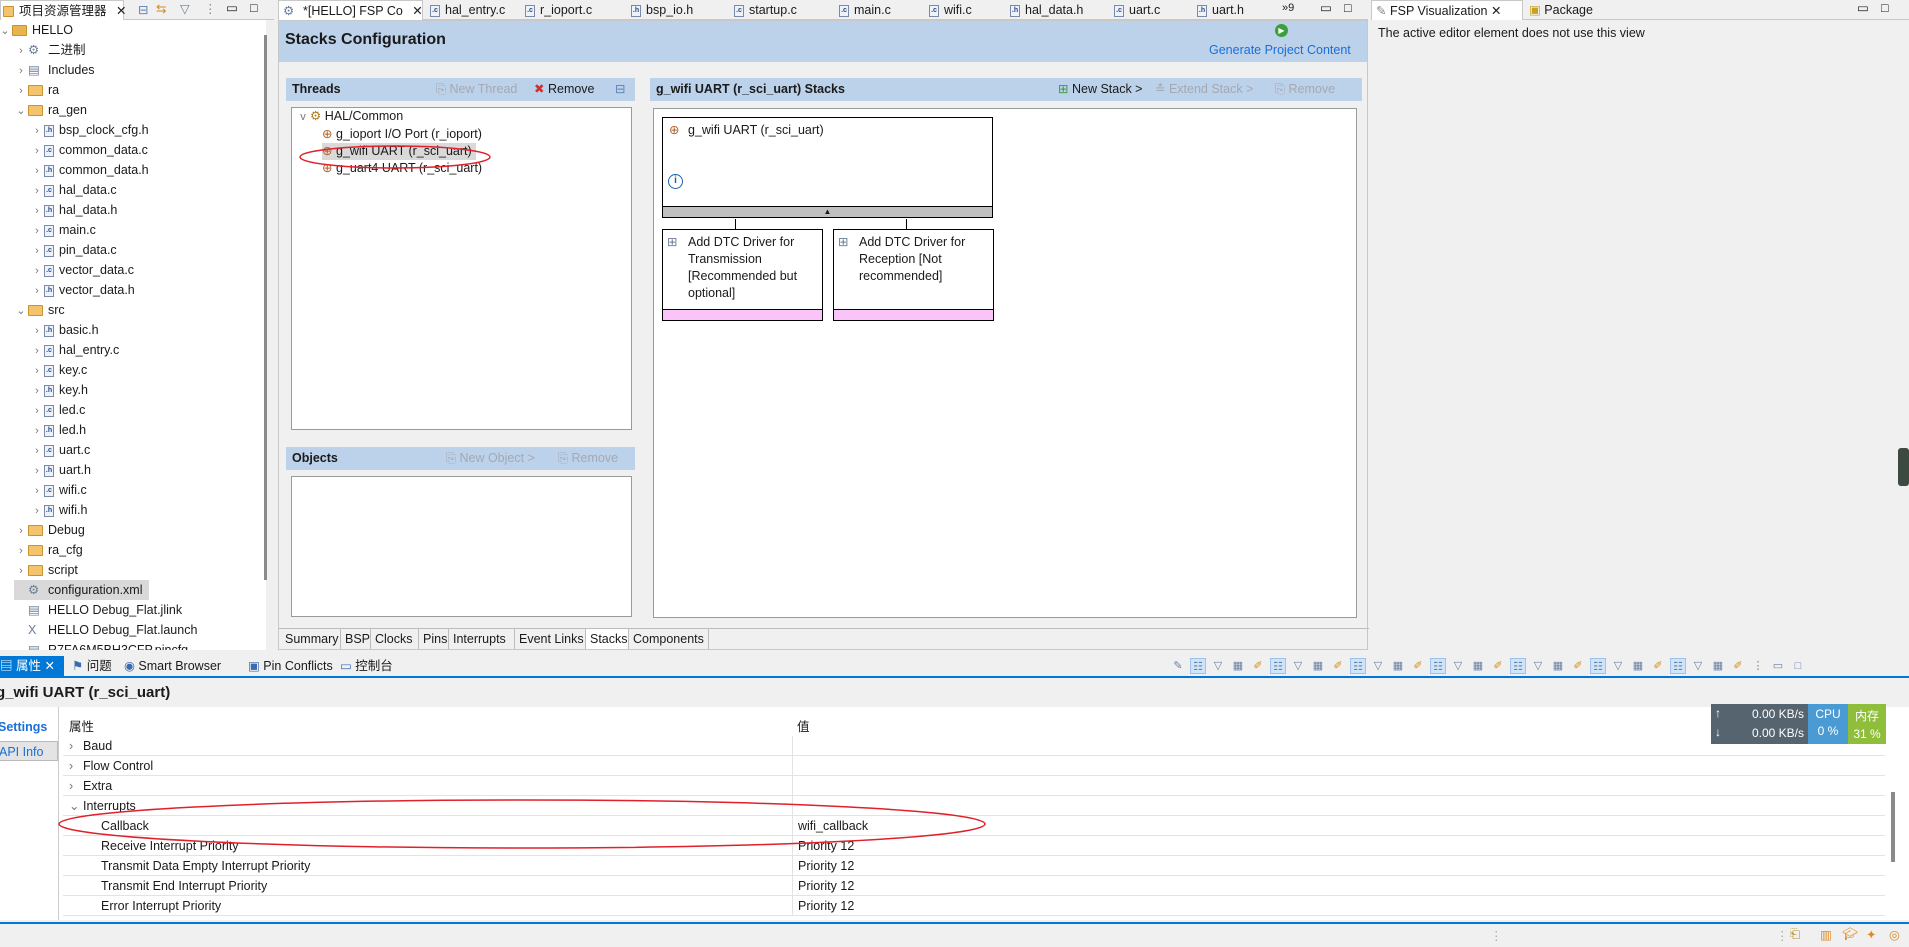 Image resolution: width=1909 pixels, height=947 pixels. What do you see at coordinates (1894, 934) in the screenshot?
I see `help-icon: ◎` at bounding box center [1894, 934].